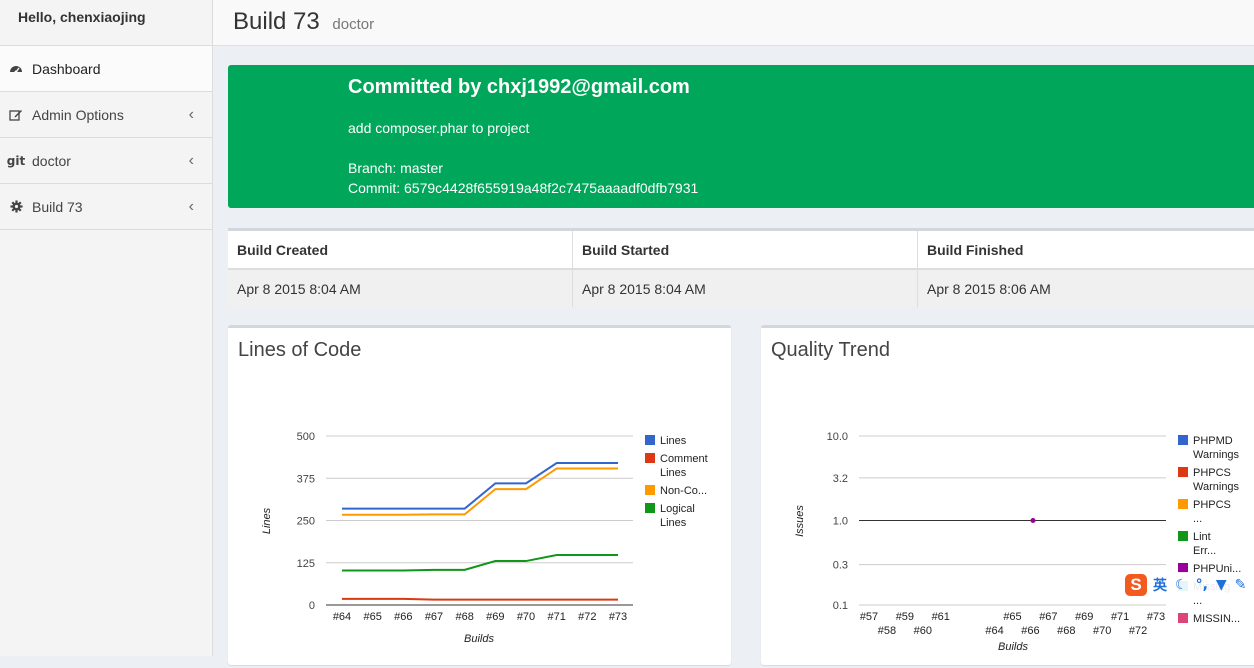  Describe the element at coordinates (1120, 617) in the screenshot. I see `x-tick-label: #71` at that location.